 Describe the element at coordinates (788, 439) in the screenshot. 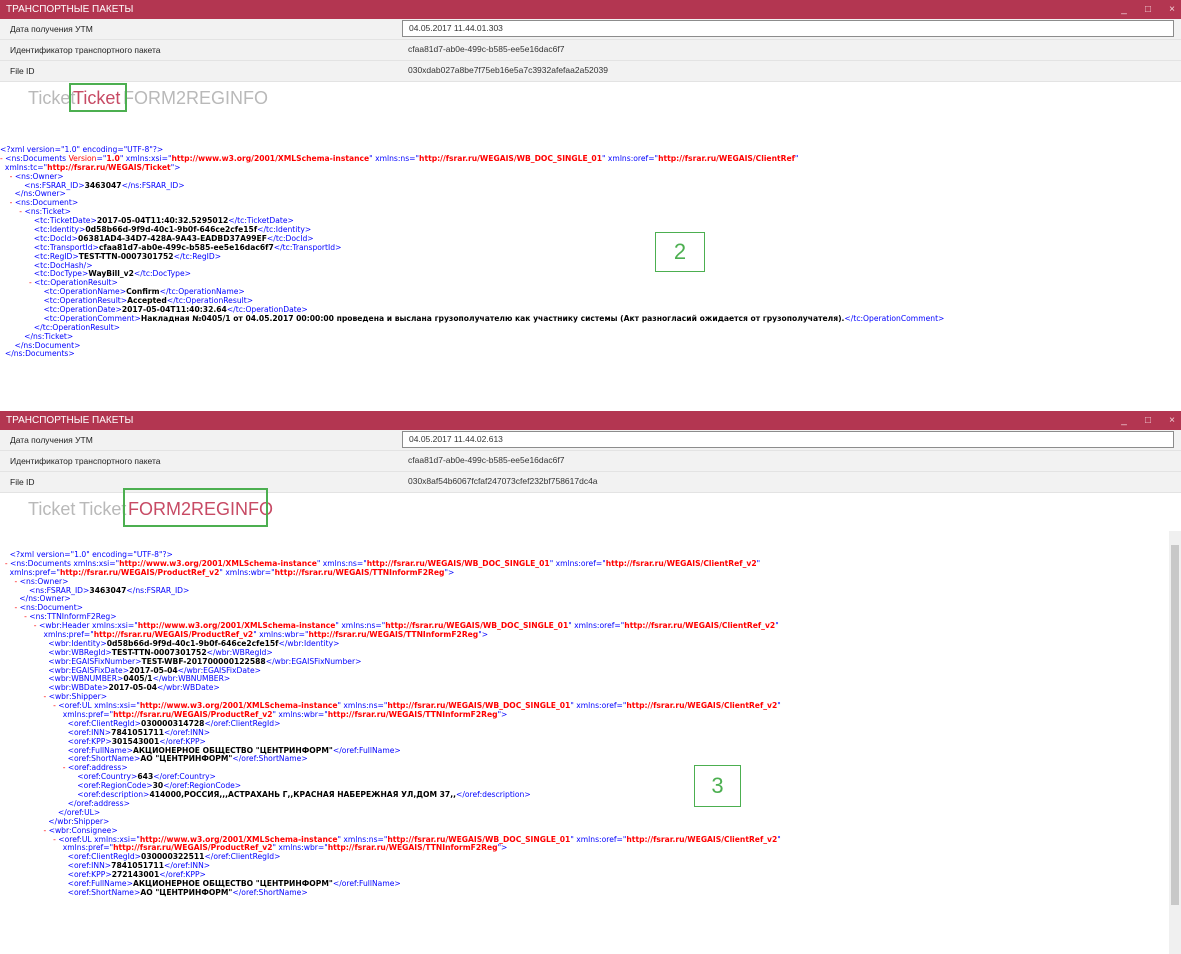

I see `utm-date-field: 04.05.2017 11.44.02.613` at that location.